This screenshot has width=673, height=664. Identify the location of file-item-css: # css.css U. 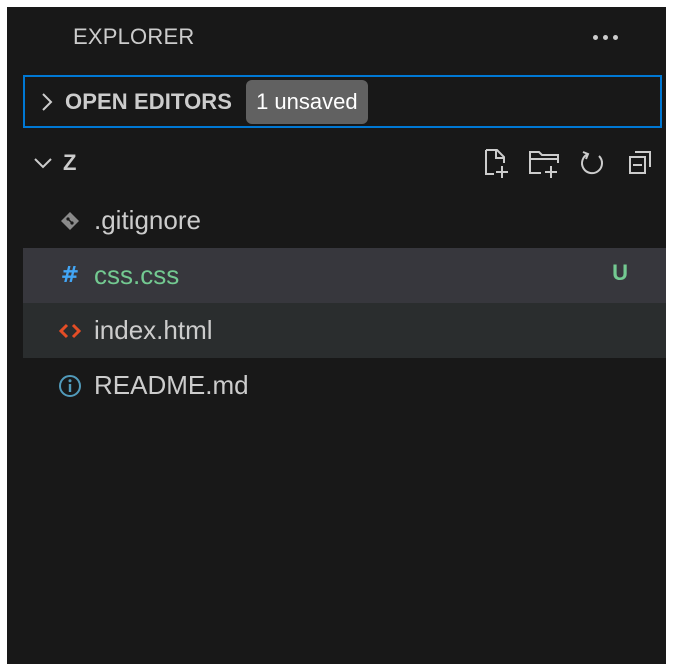
(344, 275).